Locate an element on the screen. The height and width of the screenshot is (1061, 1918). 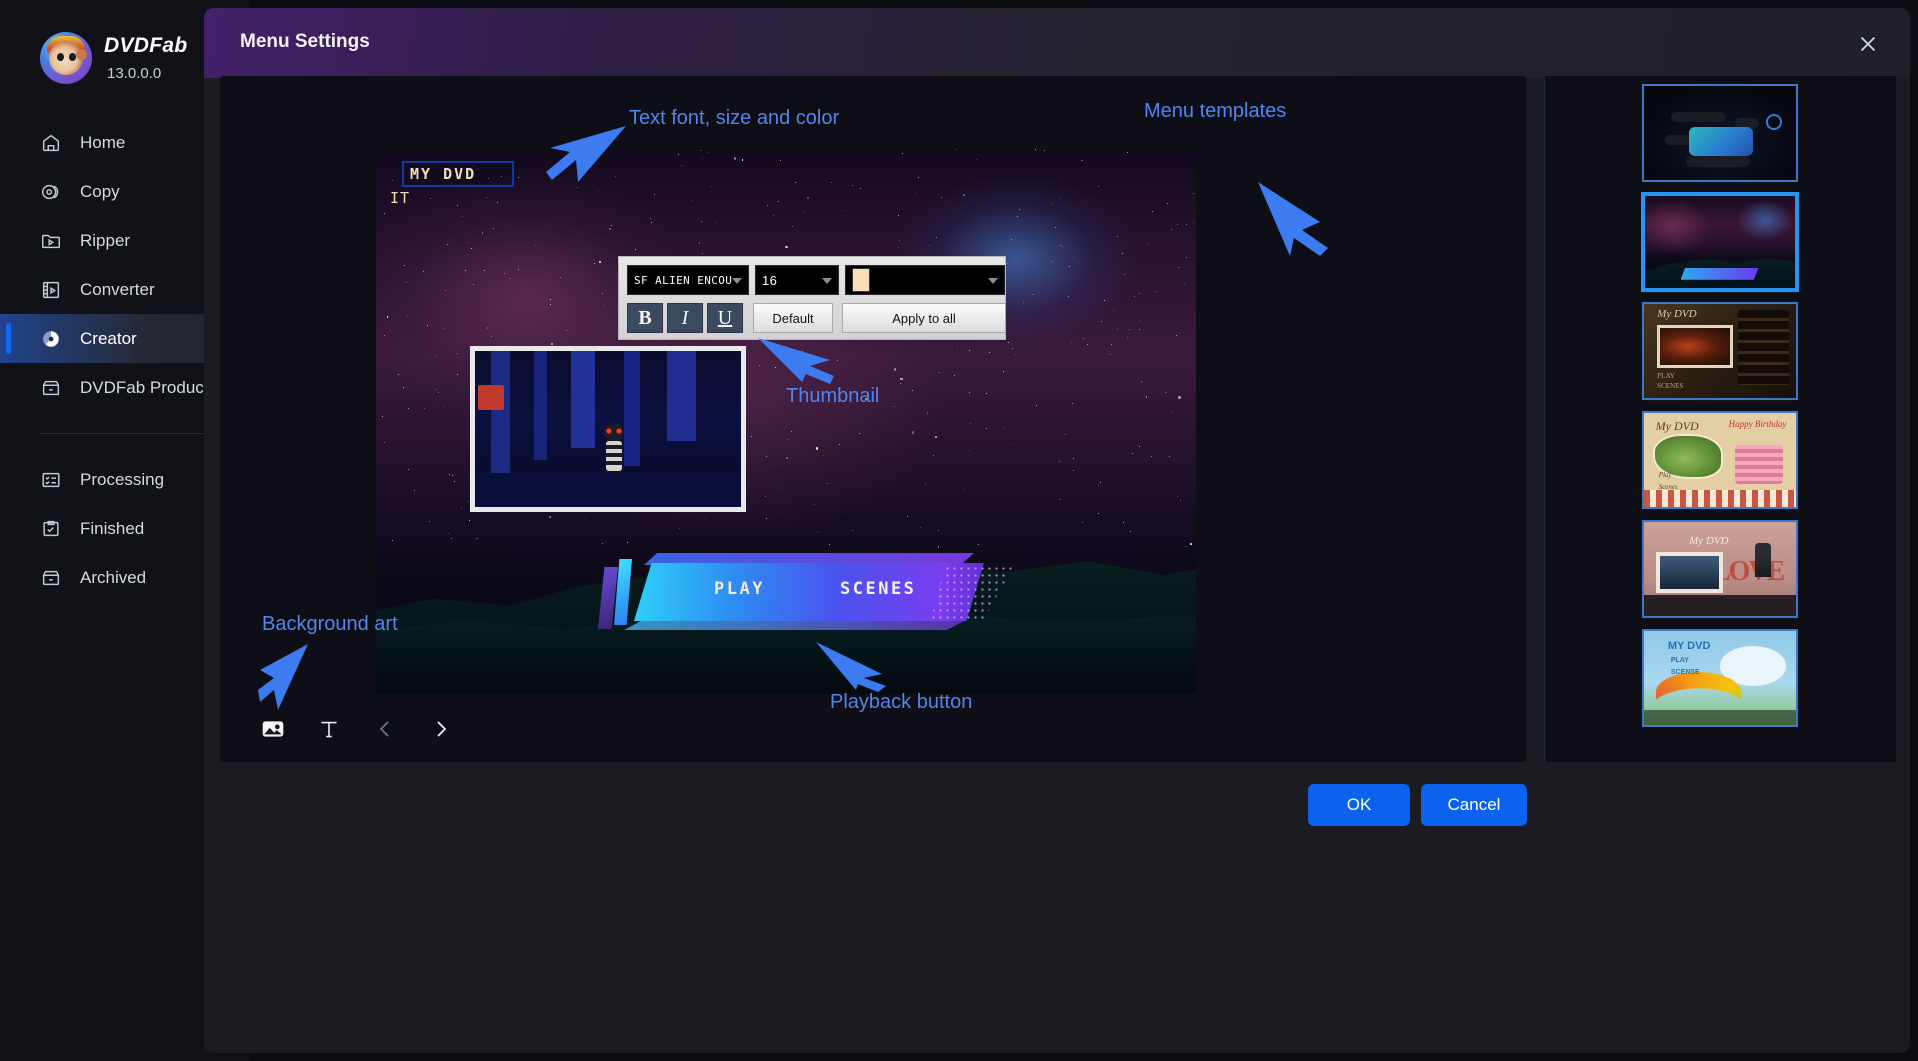
template-love-text: LOVE is located at coordinates (1748, 571).